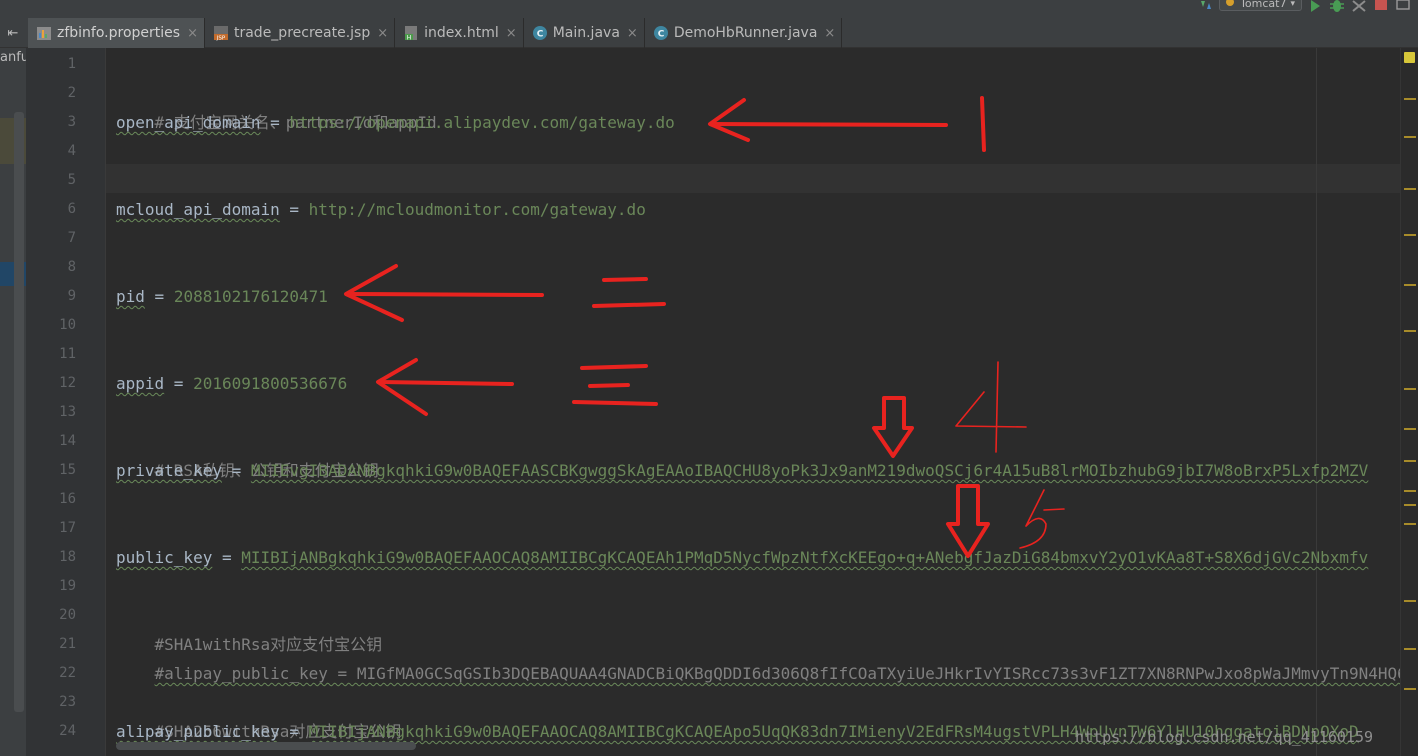 Image resolution: width=1418 pixels, height=756 pixels. I want to click on line-number: 17, so click(67, 528).